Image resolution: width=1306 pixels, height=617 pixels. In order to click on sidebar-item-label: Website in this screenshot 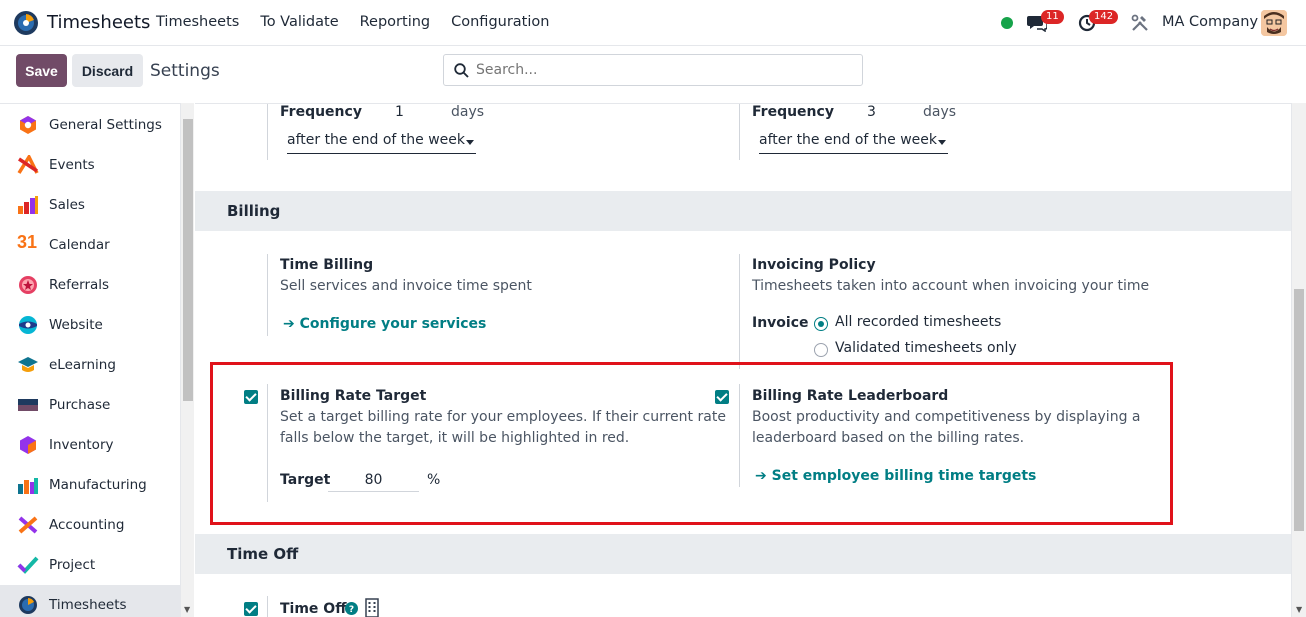, I will do `click(76, 325)`.